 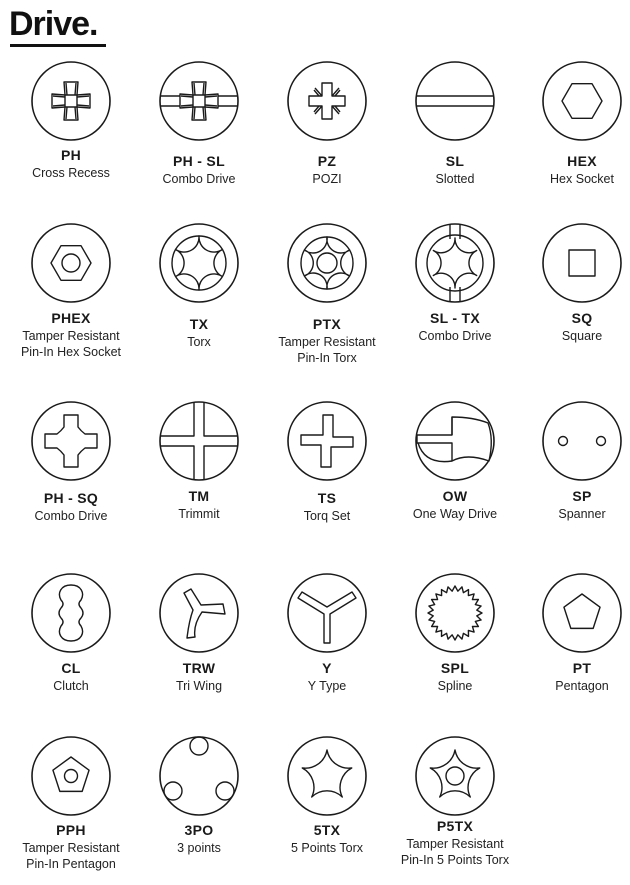 I want to click on drive-description: 5 Points Torx, so click(x=327, y=848).